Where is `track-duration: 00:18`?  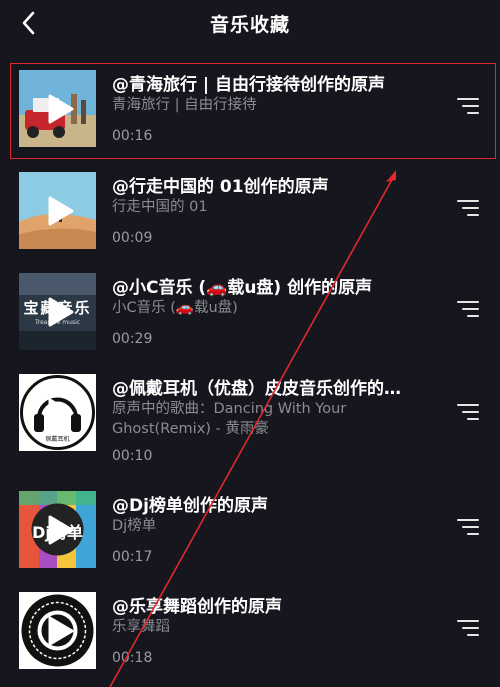
track-duration: 00:18 is located at coordinates (132, 658).